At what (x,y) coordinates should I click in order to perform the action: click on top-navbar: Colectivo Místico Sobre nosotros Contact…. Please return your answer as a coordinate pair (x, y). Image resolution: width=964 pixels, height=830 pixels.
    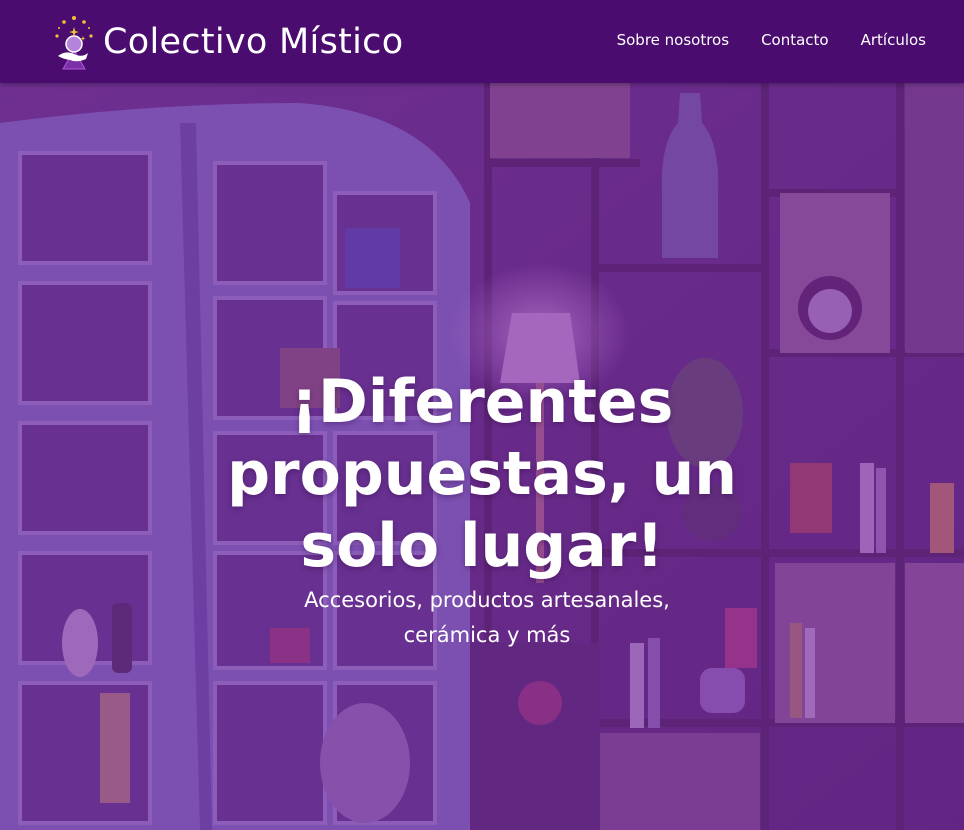
    Looking at the image, I should click on (482, 41).